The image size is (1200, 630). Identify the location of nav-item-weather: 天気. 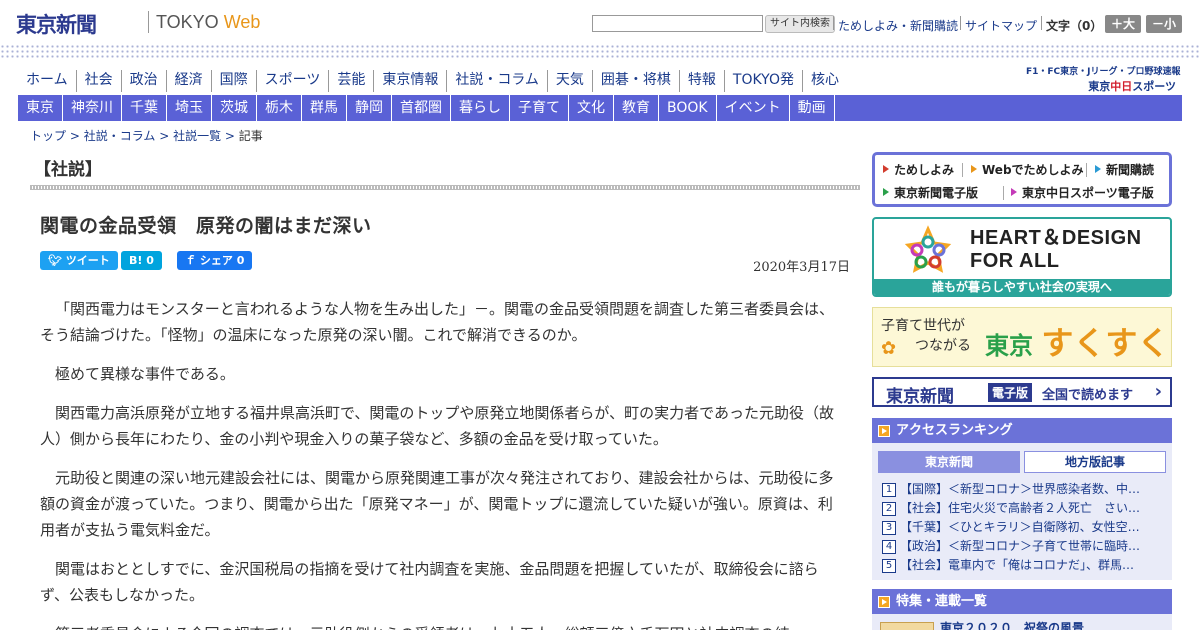
(569, 81).